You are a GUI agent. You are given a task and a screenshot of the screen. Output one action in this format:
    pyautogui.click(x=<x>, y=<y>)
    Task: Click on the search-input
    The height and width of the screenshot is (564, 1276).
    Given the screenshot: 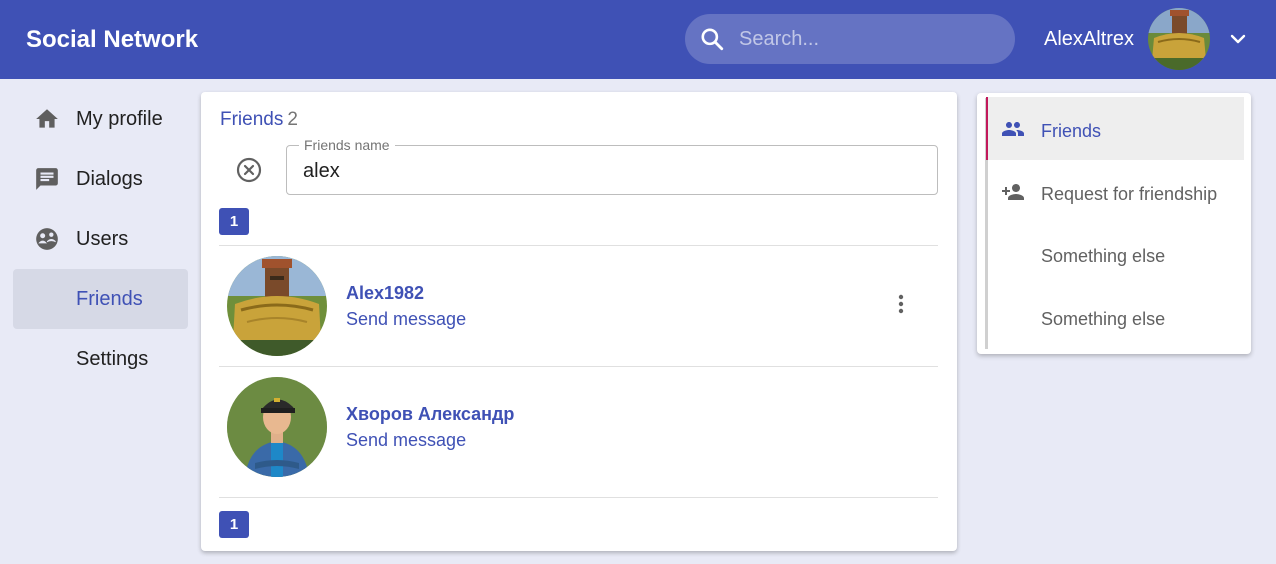 What is the action you would take?
    pyautogui.click(x=869, y=39)
    